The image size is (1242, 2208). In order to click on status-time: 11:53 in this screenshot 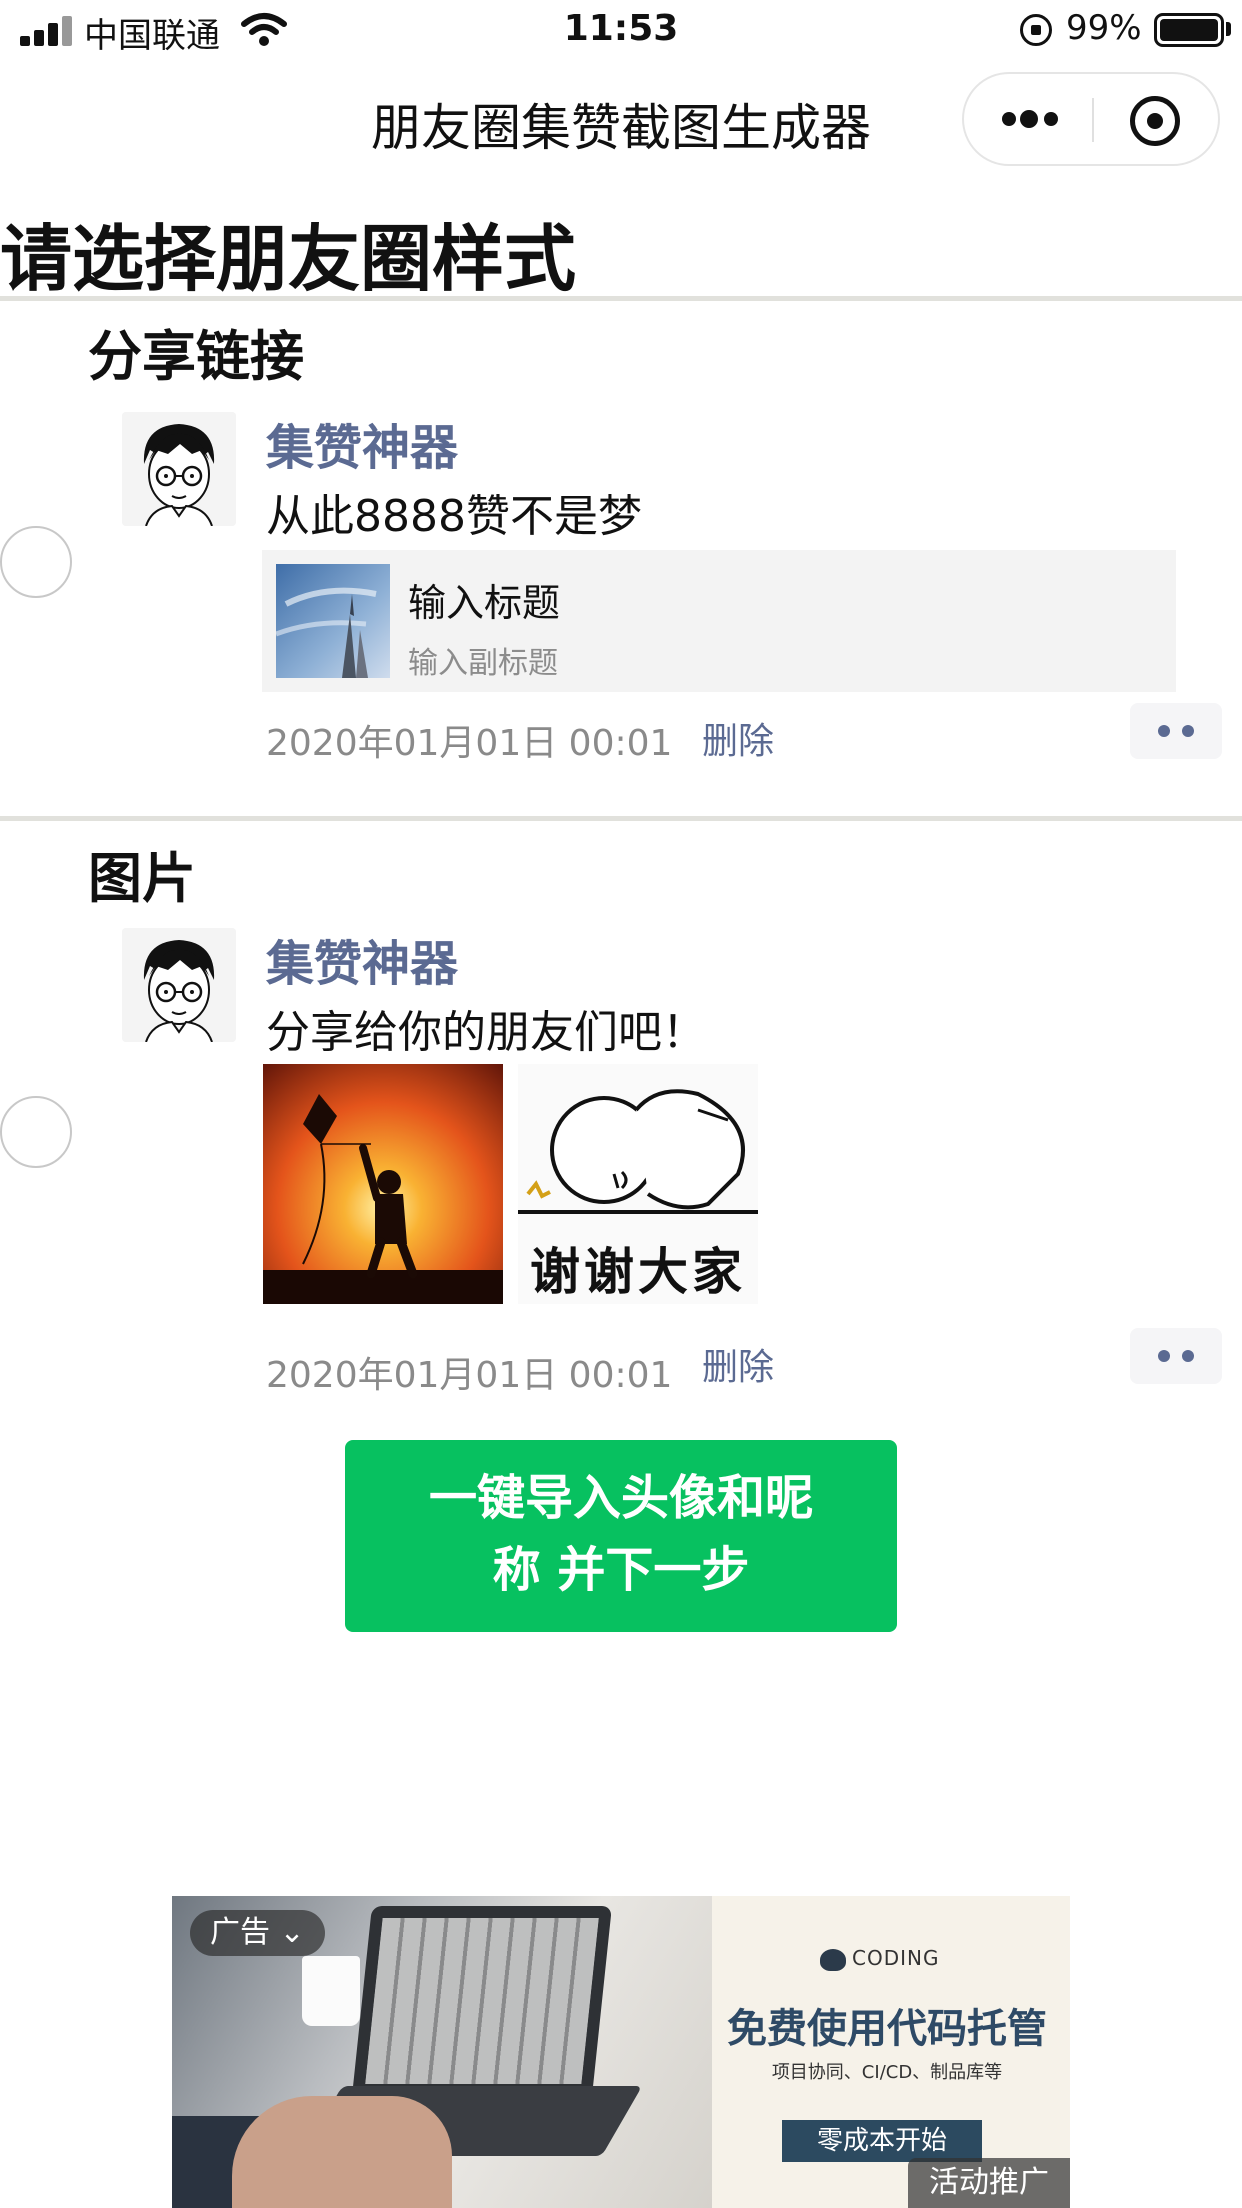, I will do `click(621, 28)`.